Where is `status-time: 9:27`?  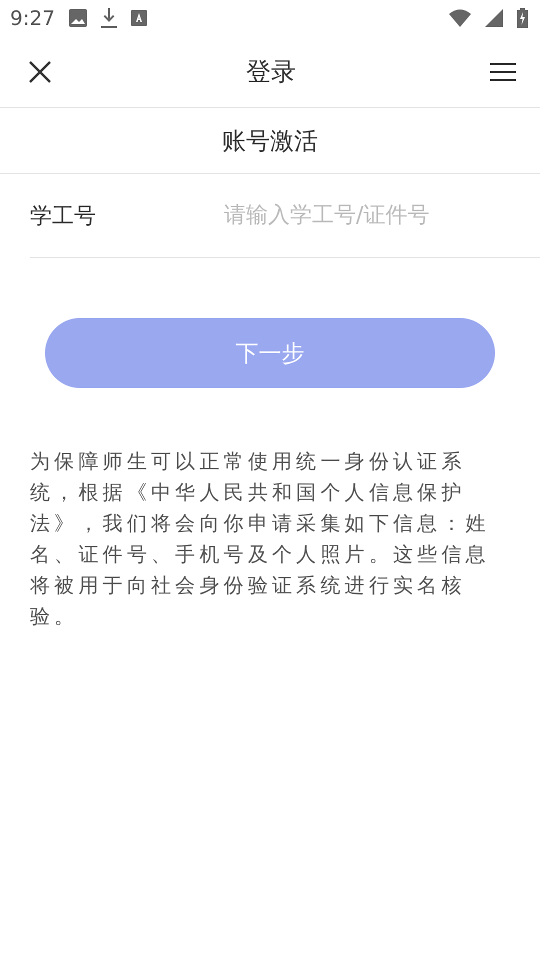 status-time: 9:27 is located at coordinates (32, 18).